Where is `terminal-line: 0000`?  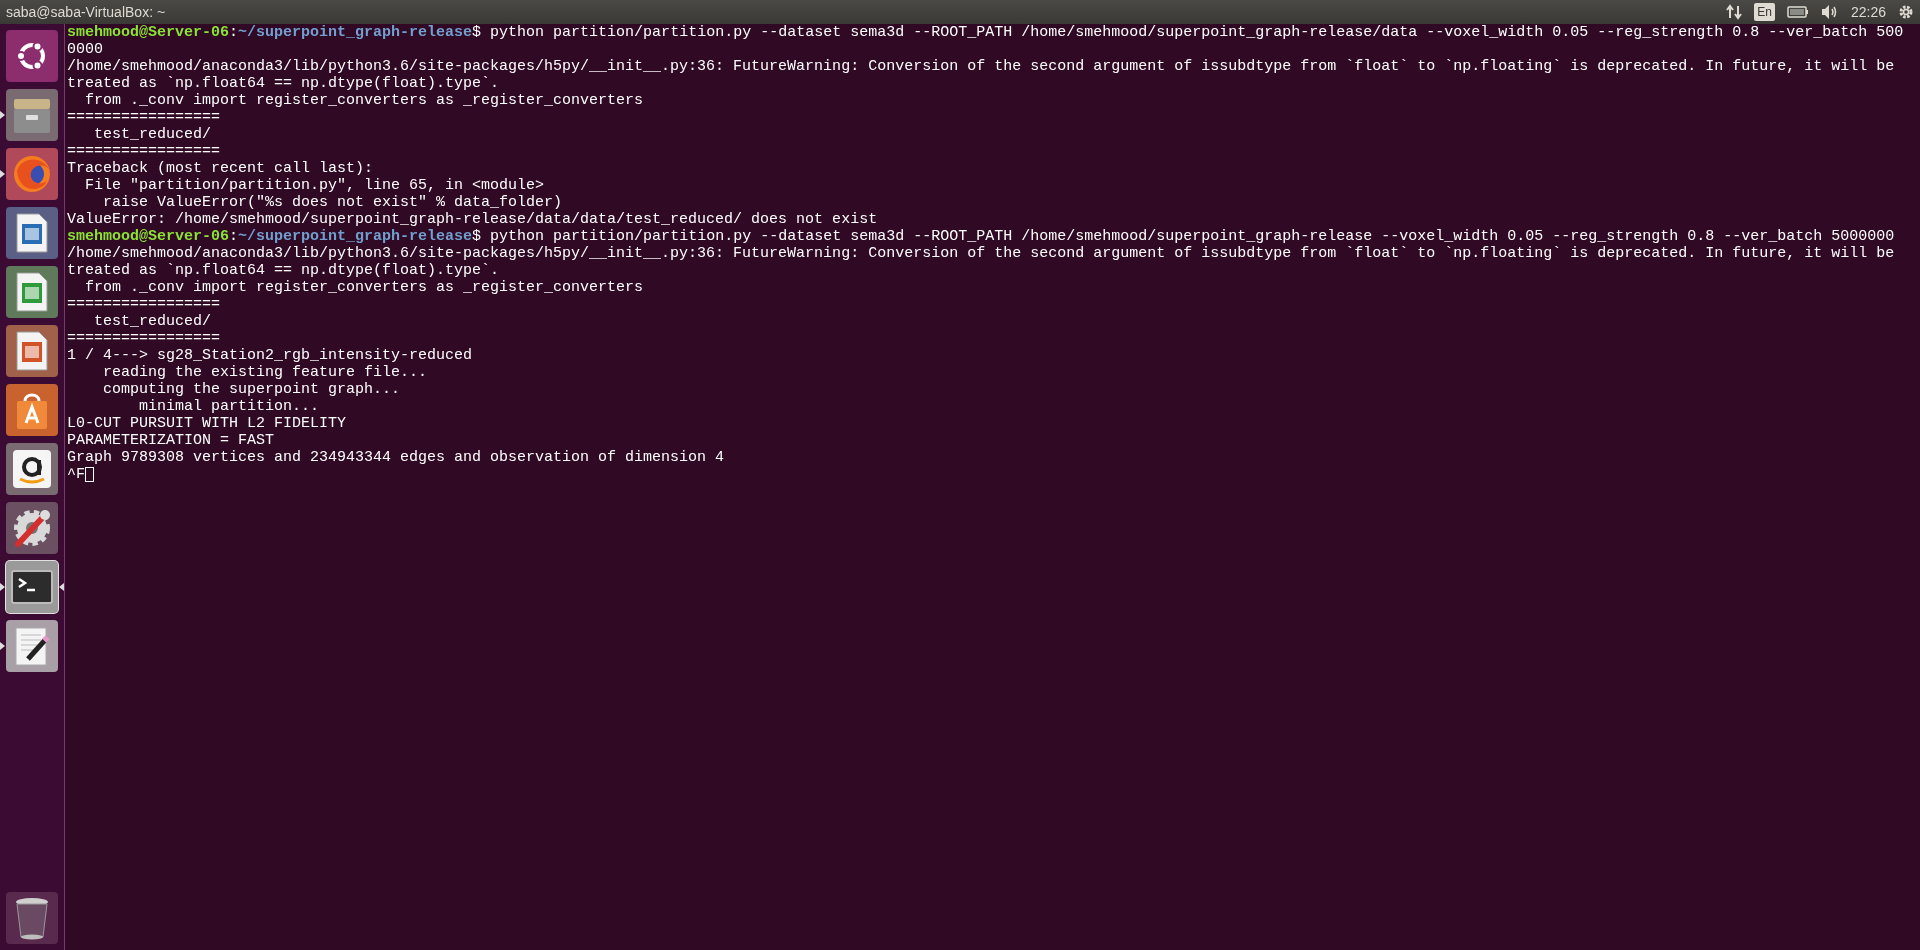 terminal-line: 0000 is located at coordinates (85, 49).